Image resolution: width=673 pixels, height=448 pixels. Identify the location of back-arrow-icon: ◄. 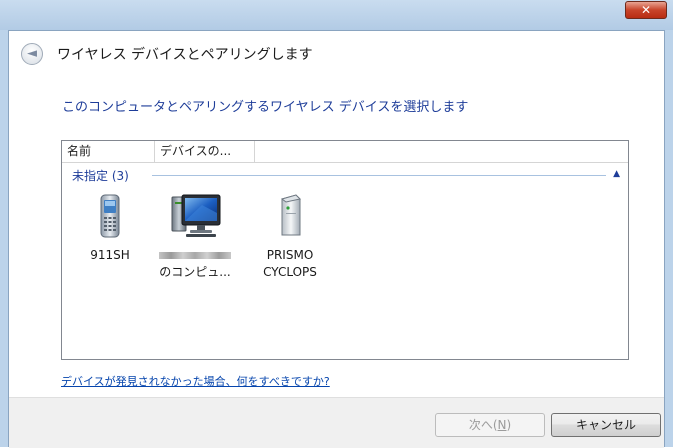
(32, 53).